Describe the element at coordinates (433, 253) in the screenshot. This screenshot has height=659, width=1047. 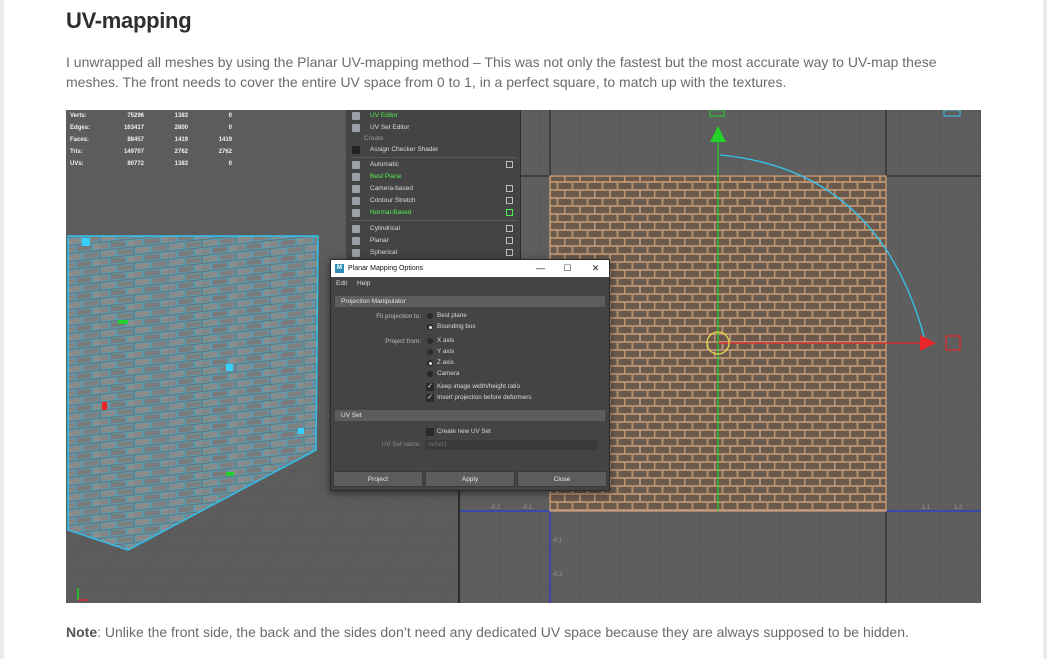
I see `menu-item-spherical: Spherical` at that location.